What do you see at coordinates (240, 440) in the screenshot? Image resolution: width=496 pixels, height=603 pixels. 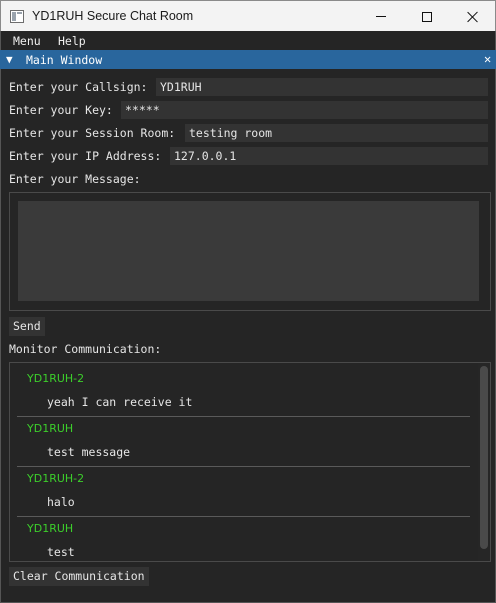 I see `list-item: YD1RUH test message` at bounding box center [240, 440].